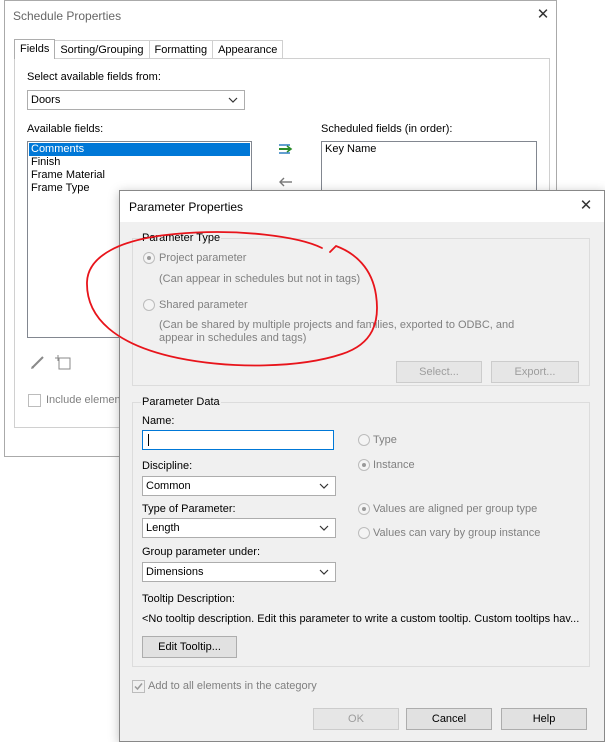 Image resolution: width=605 pixels, height=742 pixels. What do you see at coordinates (189, 509) in the screenshot?
I see `type-of-parameter-label: Type of Parameter:` at bounding box center [189, 509].